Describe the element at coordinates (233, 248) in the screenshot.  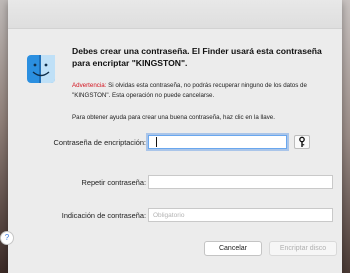
I see `cancel-button: Cancelar` at that location.